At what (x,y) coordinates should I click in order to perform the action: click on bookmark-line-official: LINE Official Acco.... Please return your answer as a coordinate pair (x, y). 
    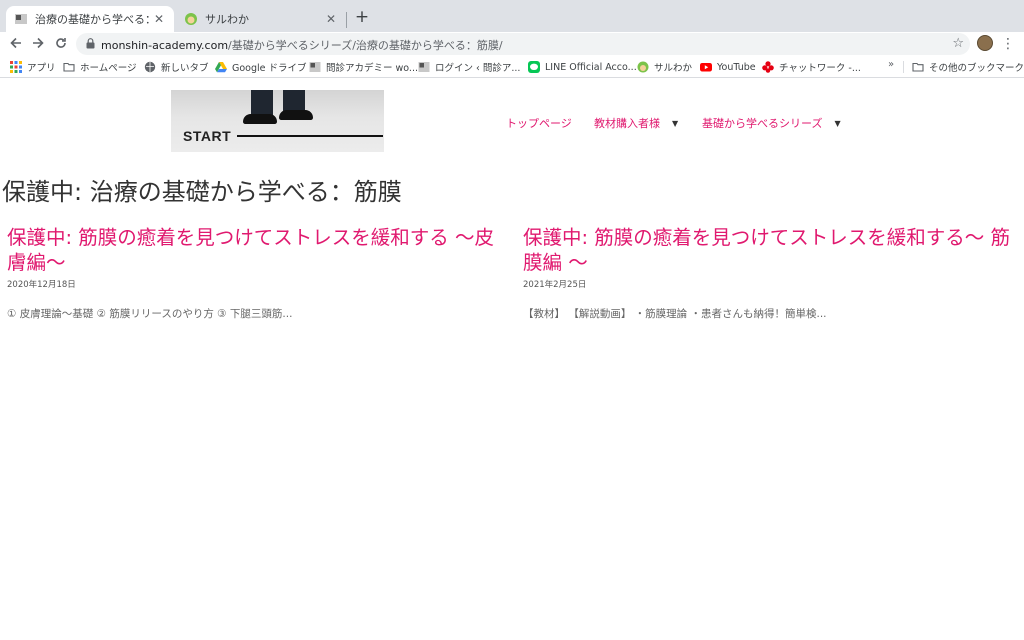
    Looking at the image, I should click on (582, 67).